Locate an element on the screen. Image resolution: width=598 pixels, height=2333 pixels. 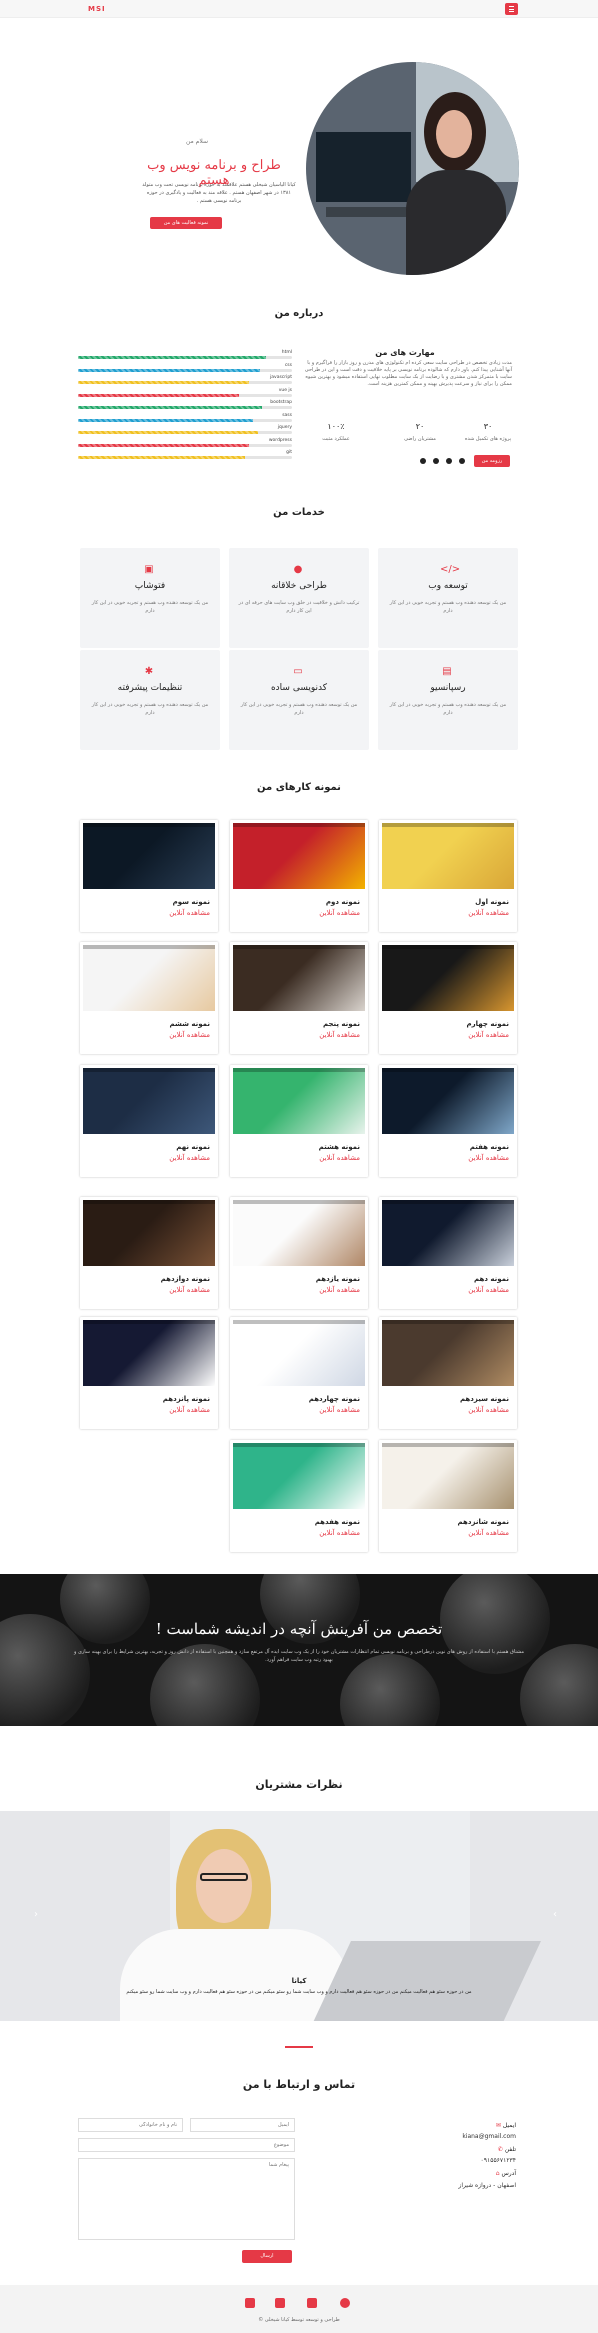
resume-button: رزومه من is located at coordinates (492, 461).